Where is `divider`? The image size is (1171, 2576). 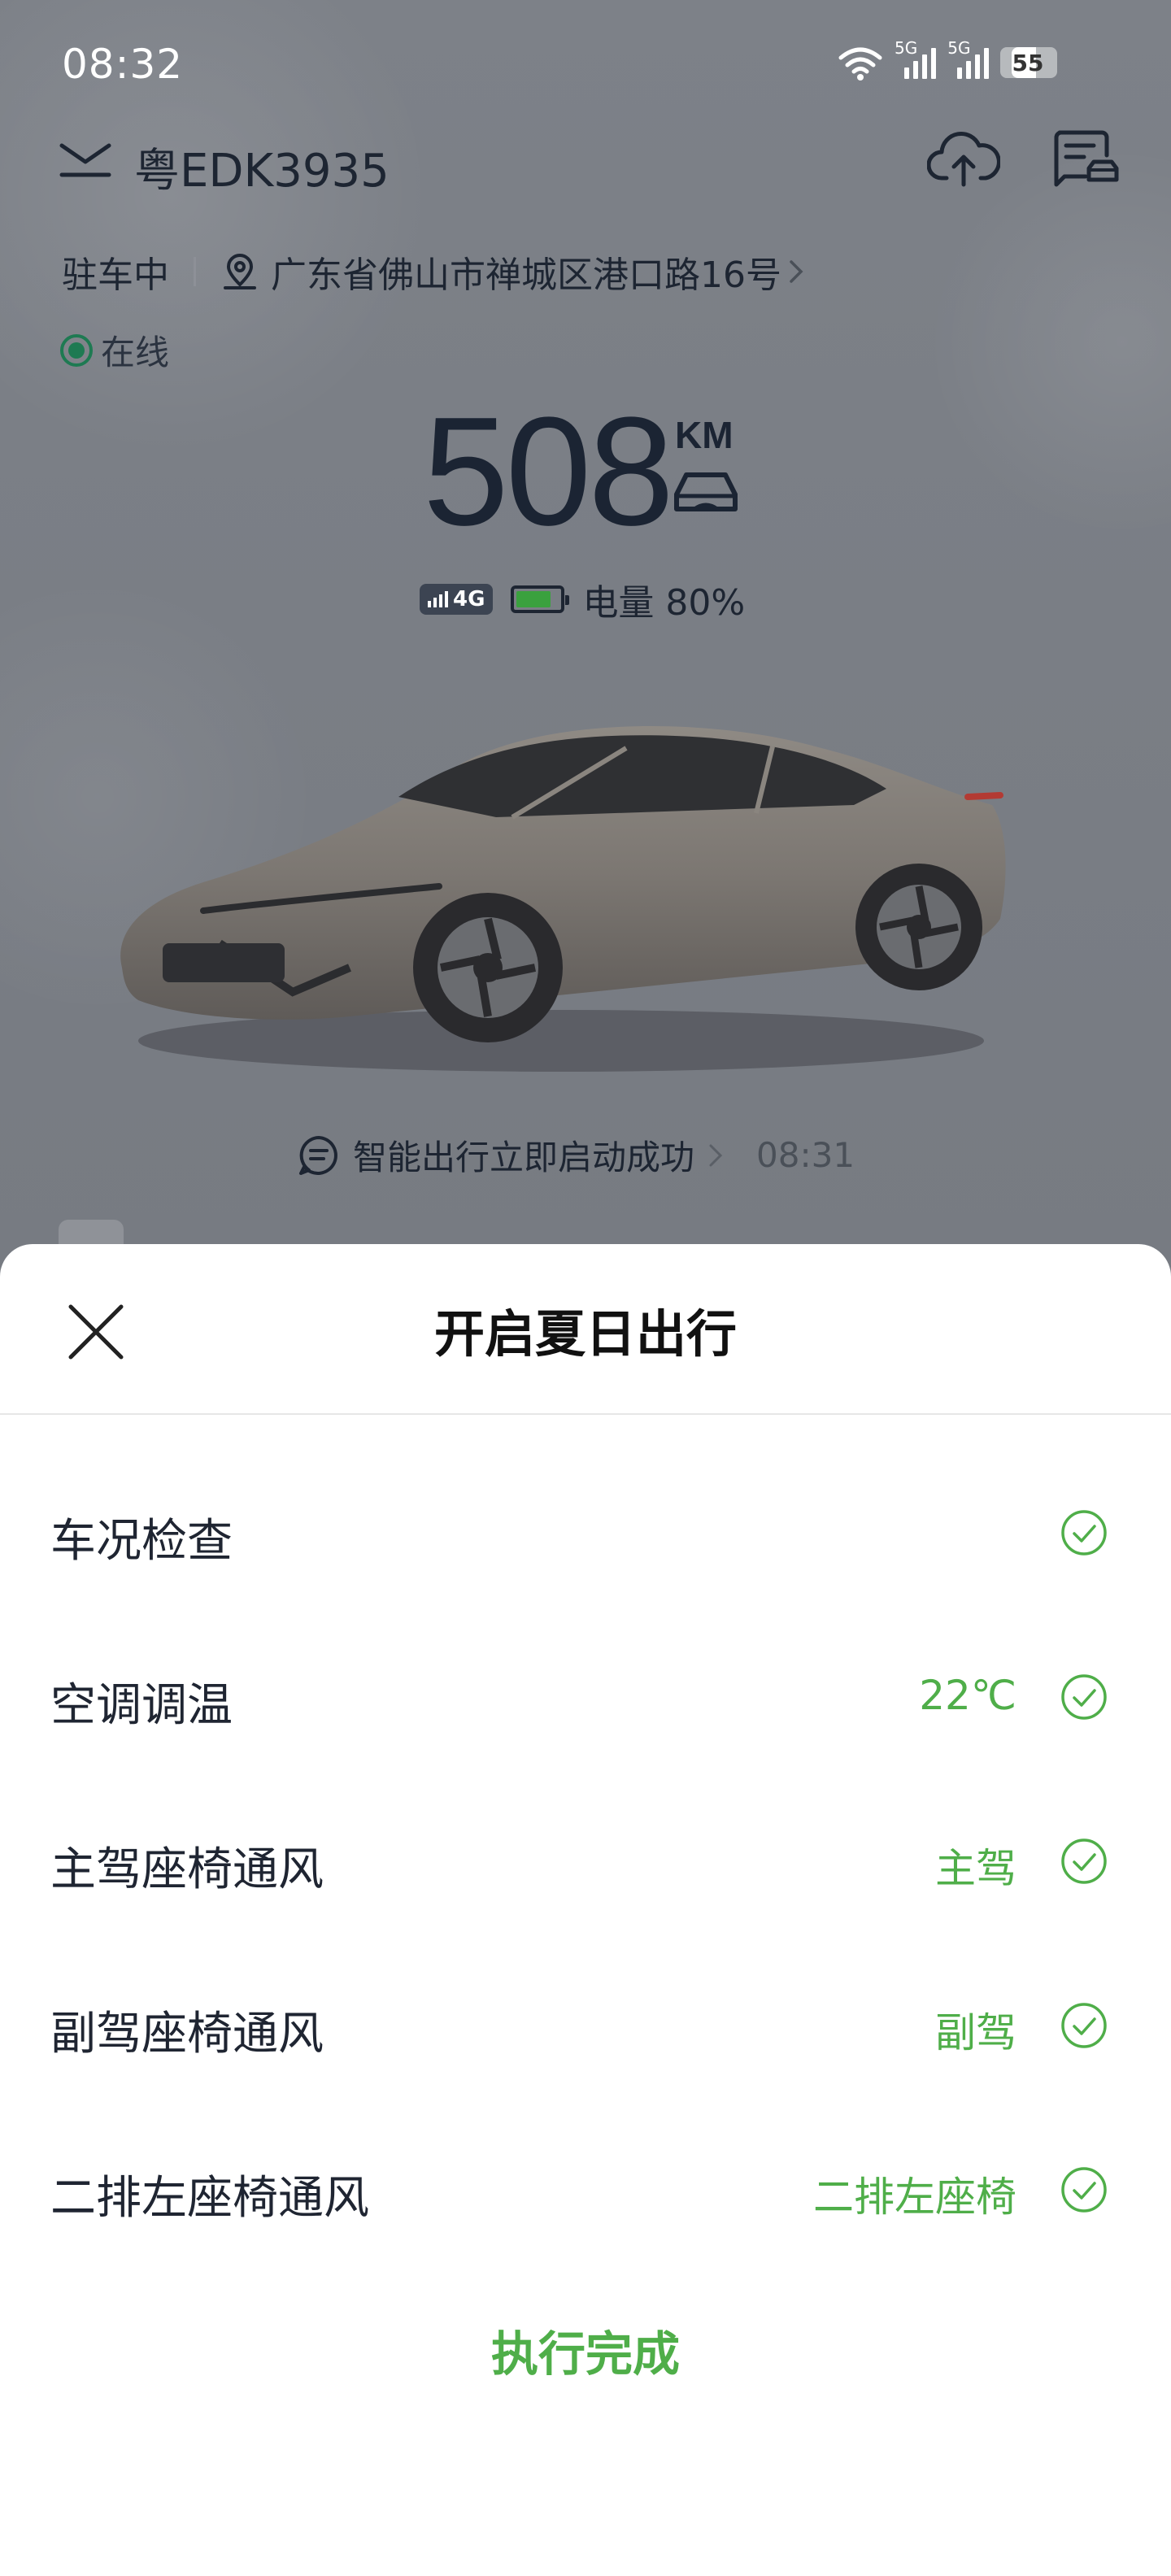 divider is located at coordinates (195, 271).